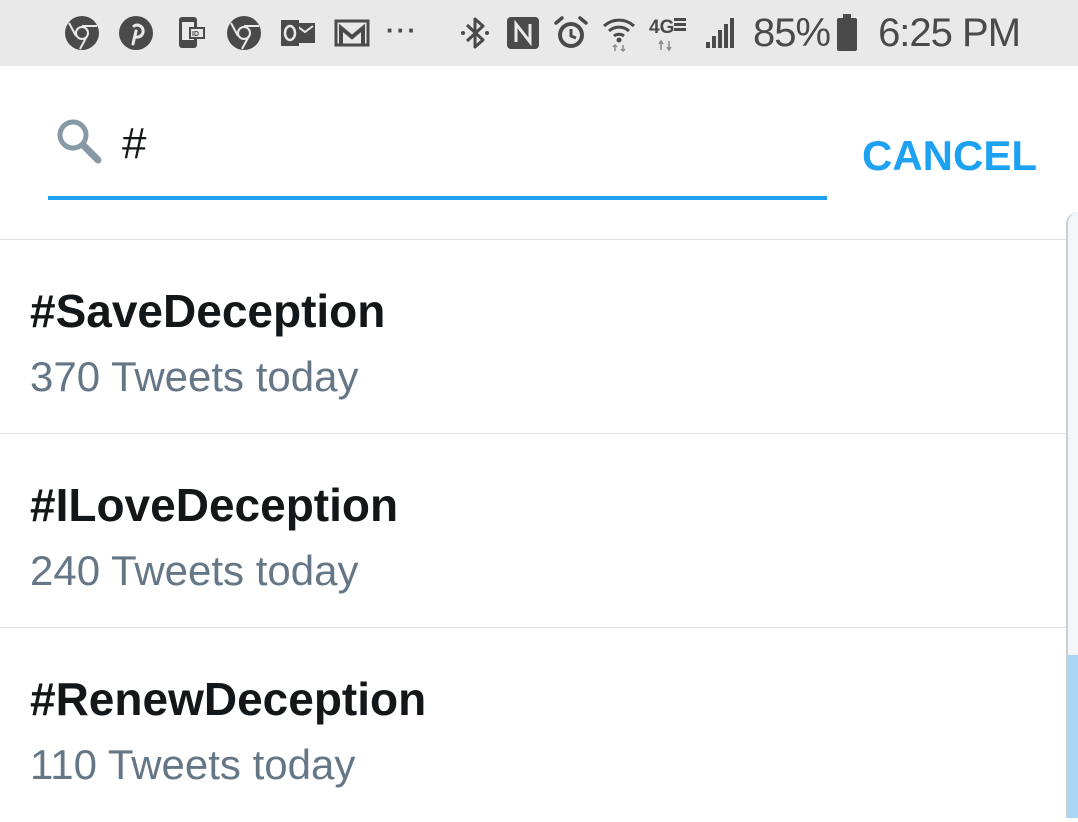  I want to click on system-icons: 4G 85% 6:25 PM, so click(738, 33).